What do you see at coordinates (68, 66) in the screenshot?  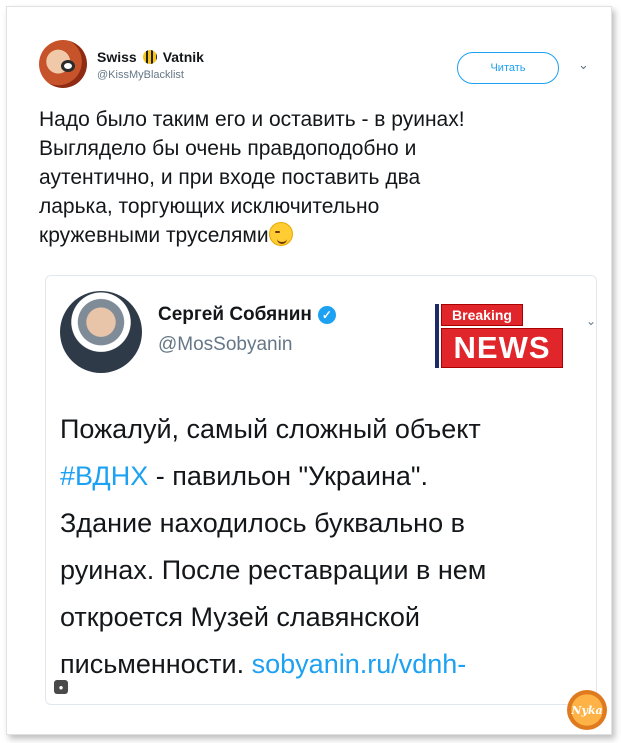 I see `avatar-eye` at bounding box center [68, 66].